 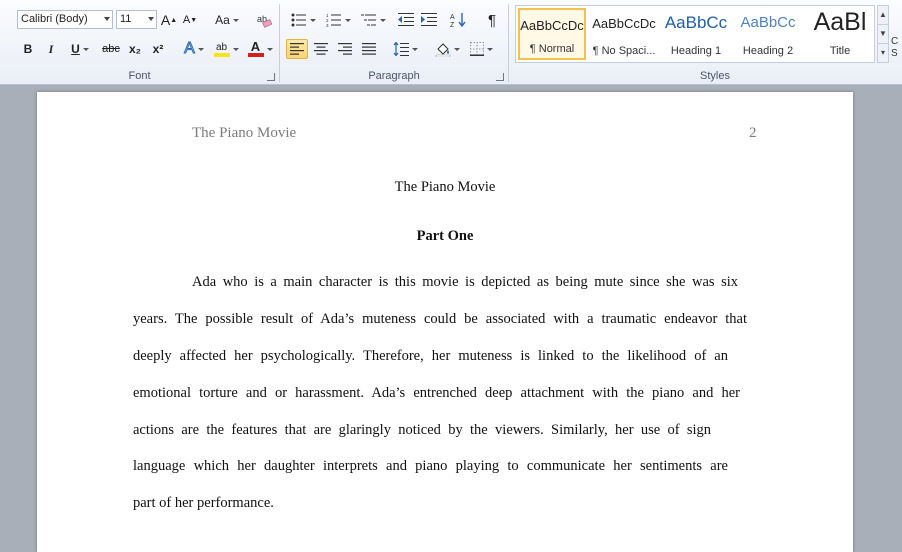 I want to click on shrink-font-button: A ▼, so click(x=190, y=20).